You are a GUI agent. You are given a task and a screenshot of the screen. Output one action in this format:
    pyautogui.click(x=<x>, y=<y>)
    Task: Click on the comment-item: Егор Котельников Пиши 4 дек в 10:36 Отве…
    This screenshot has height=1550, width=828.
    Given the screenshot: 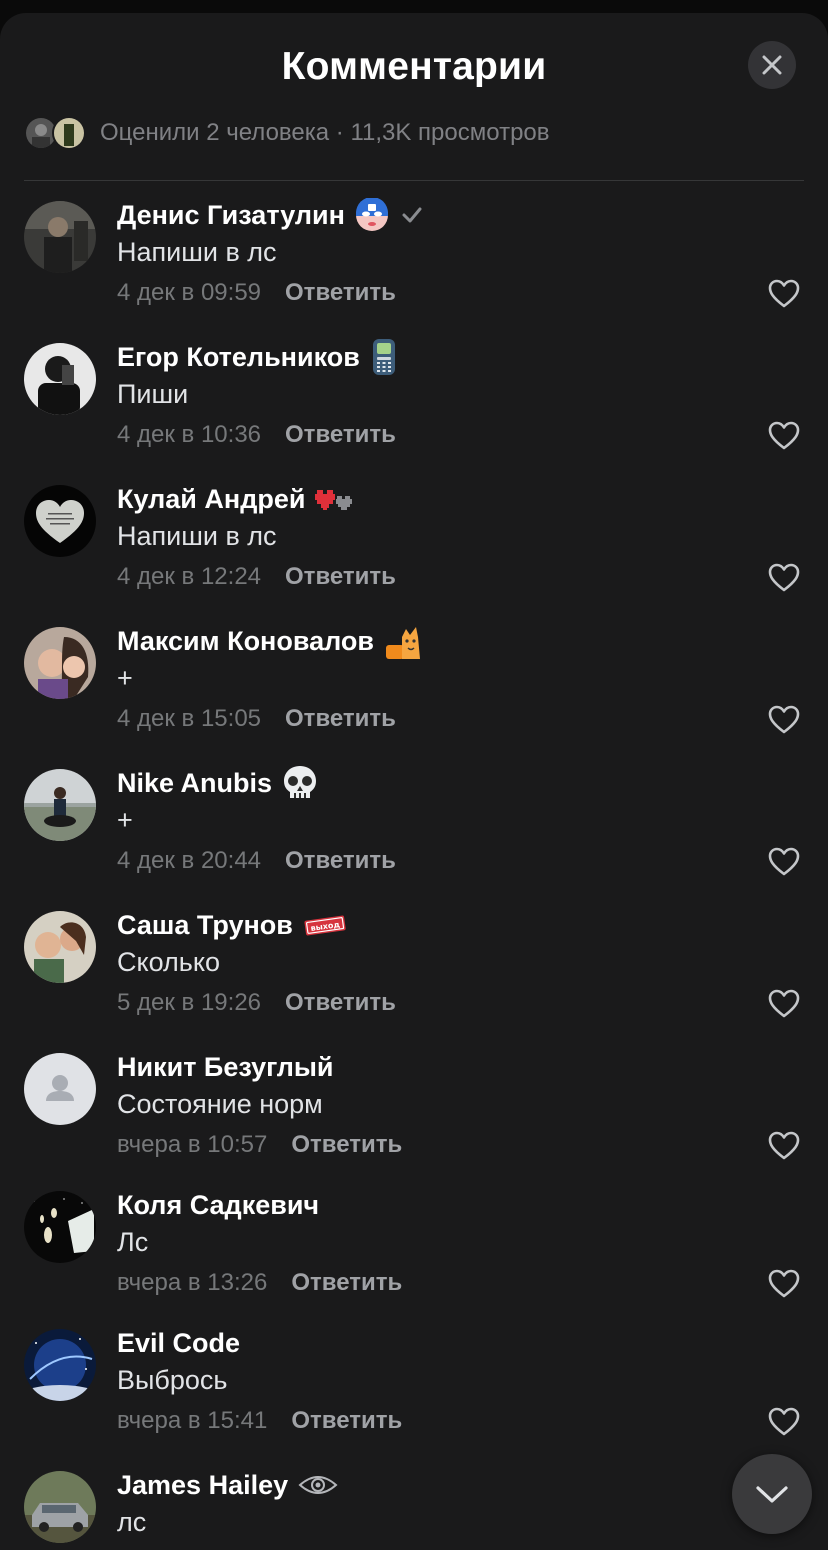 What is the action you would take?
    pyautogui.click(x=414, y=394)
    